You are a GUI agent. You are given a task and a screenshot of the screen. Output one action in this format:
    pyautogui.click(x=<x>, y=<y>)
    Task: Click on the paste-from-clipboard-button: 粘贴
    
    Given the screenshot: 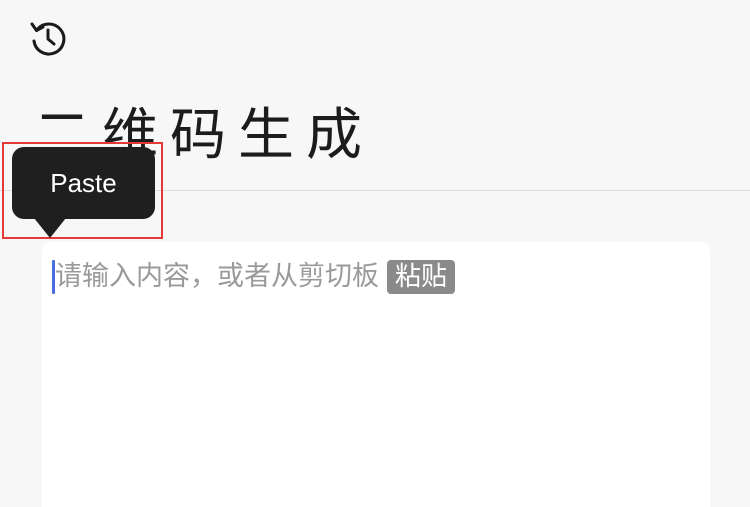 What is the action you would take?
    pyautogui.click(x=421, y=277)
    